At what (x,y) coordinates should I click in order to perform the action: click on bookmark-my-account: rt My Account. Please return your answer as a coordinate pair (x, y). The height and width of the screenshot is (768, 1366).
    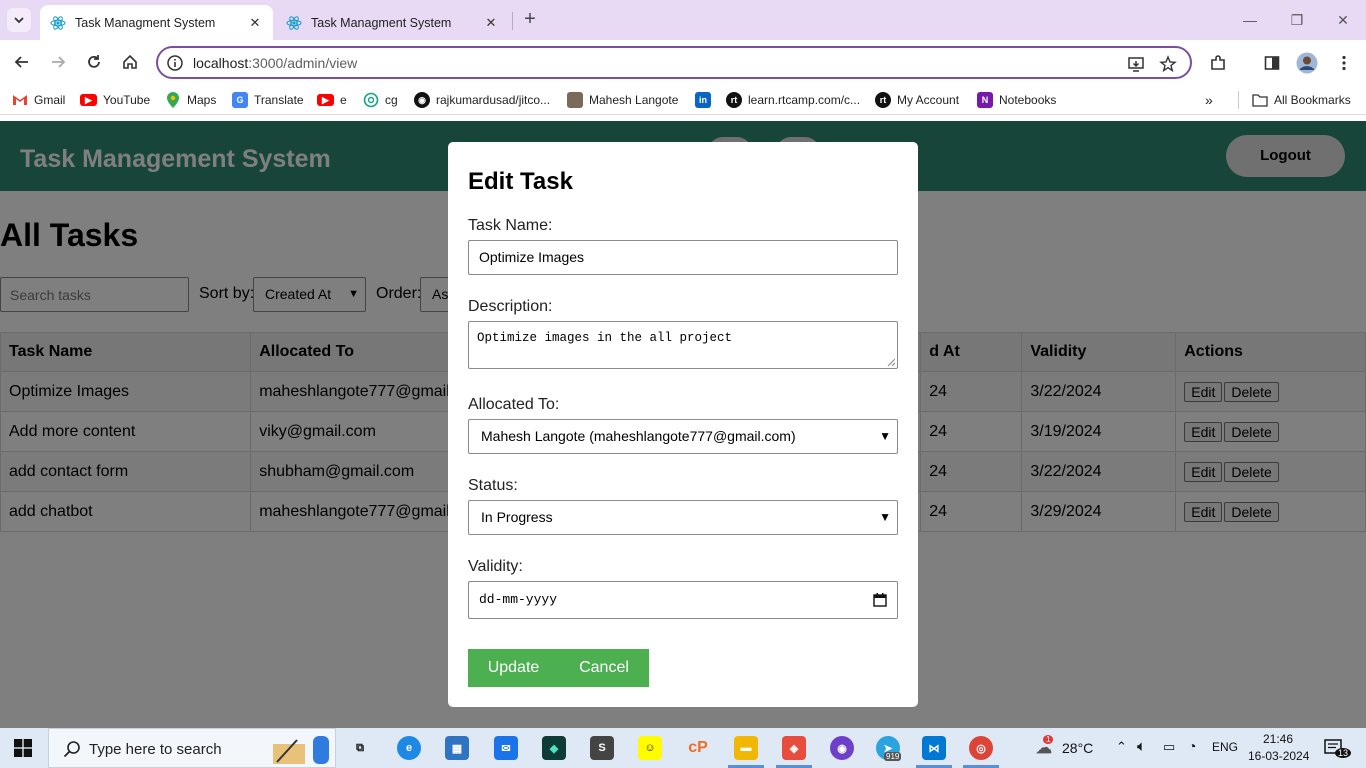
    Looking at the image, I should click on (917, 100).